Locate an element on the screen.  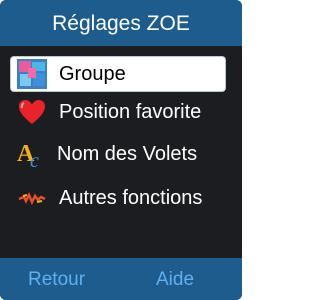
group-icon is located at coordinates (32, 74).